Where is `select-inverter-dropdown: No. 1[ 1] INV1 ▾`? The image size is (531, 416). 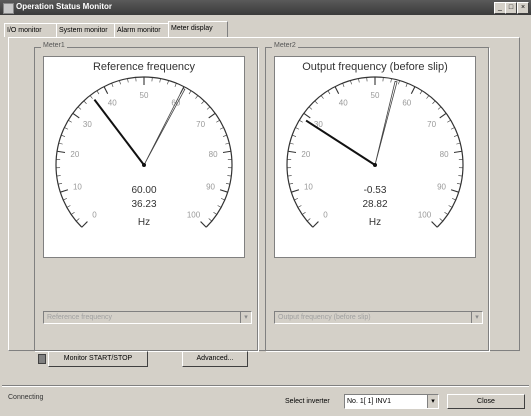
select-inverter-dropdown: No. 1[ 1] INV1 ▾ is located at coordinates (391, 401).